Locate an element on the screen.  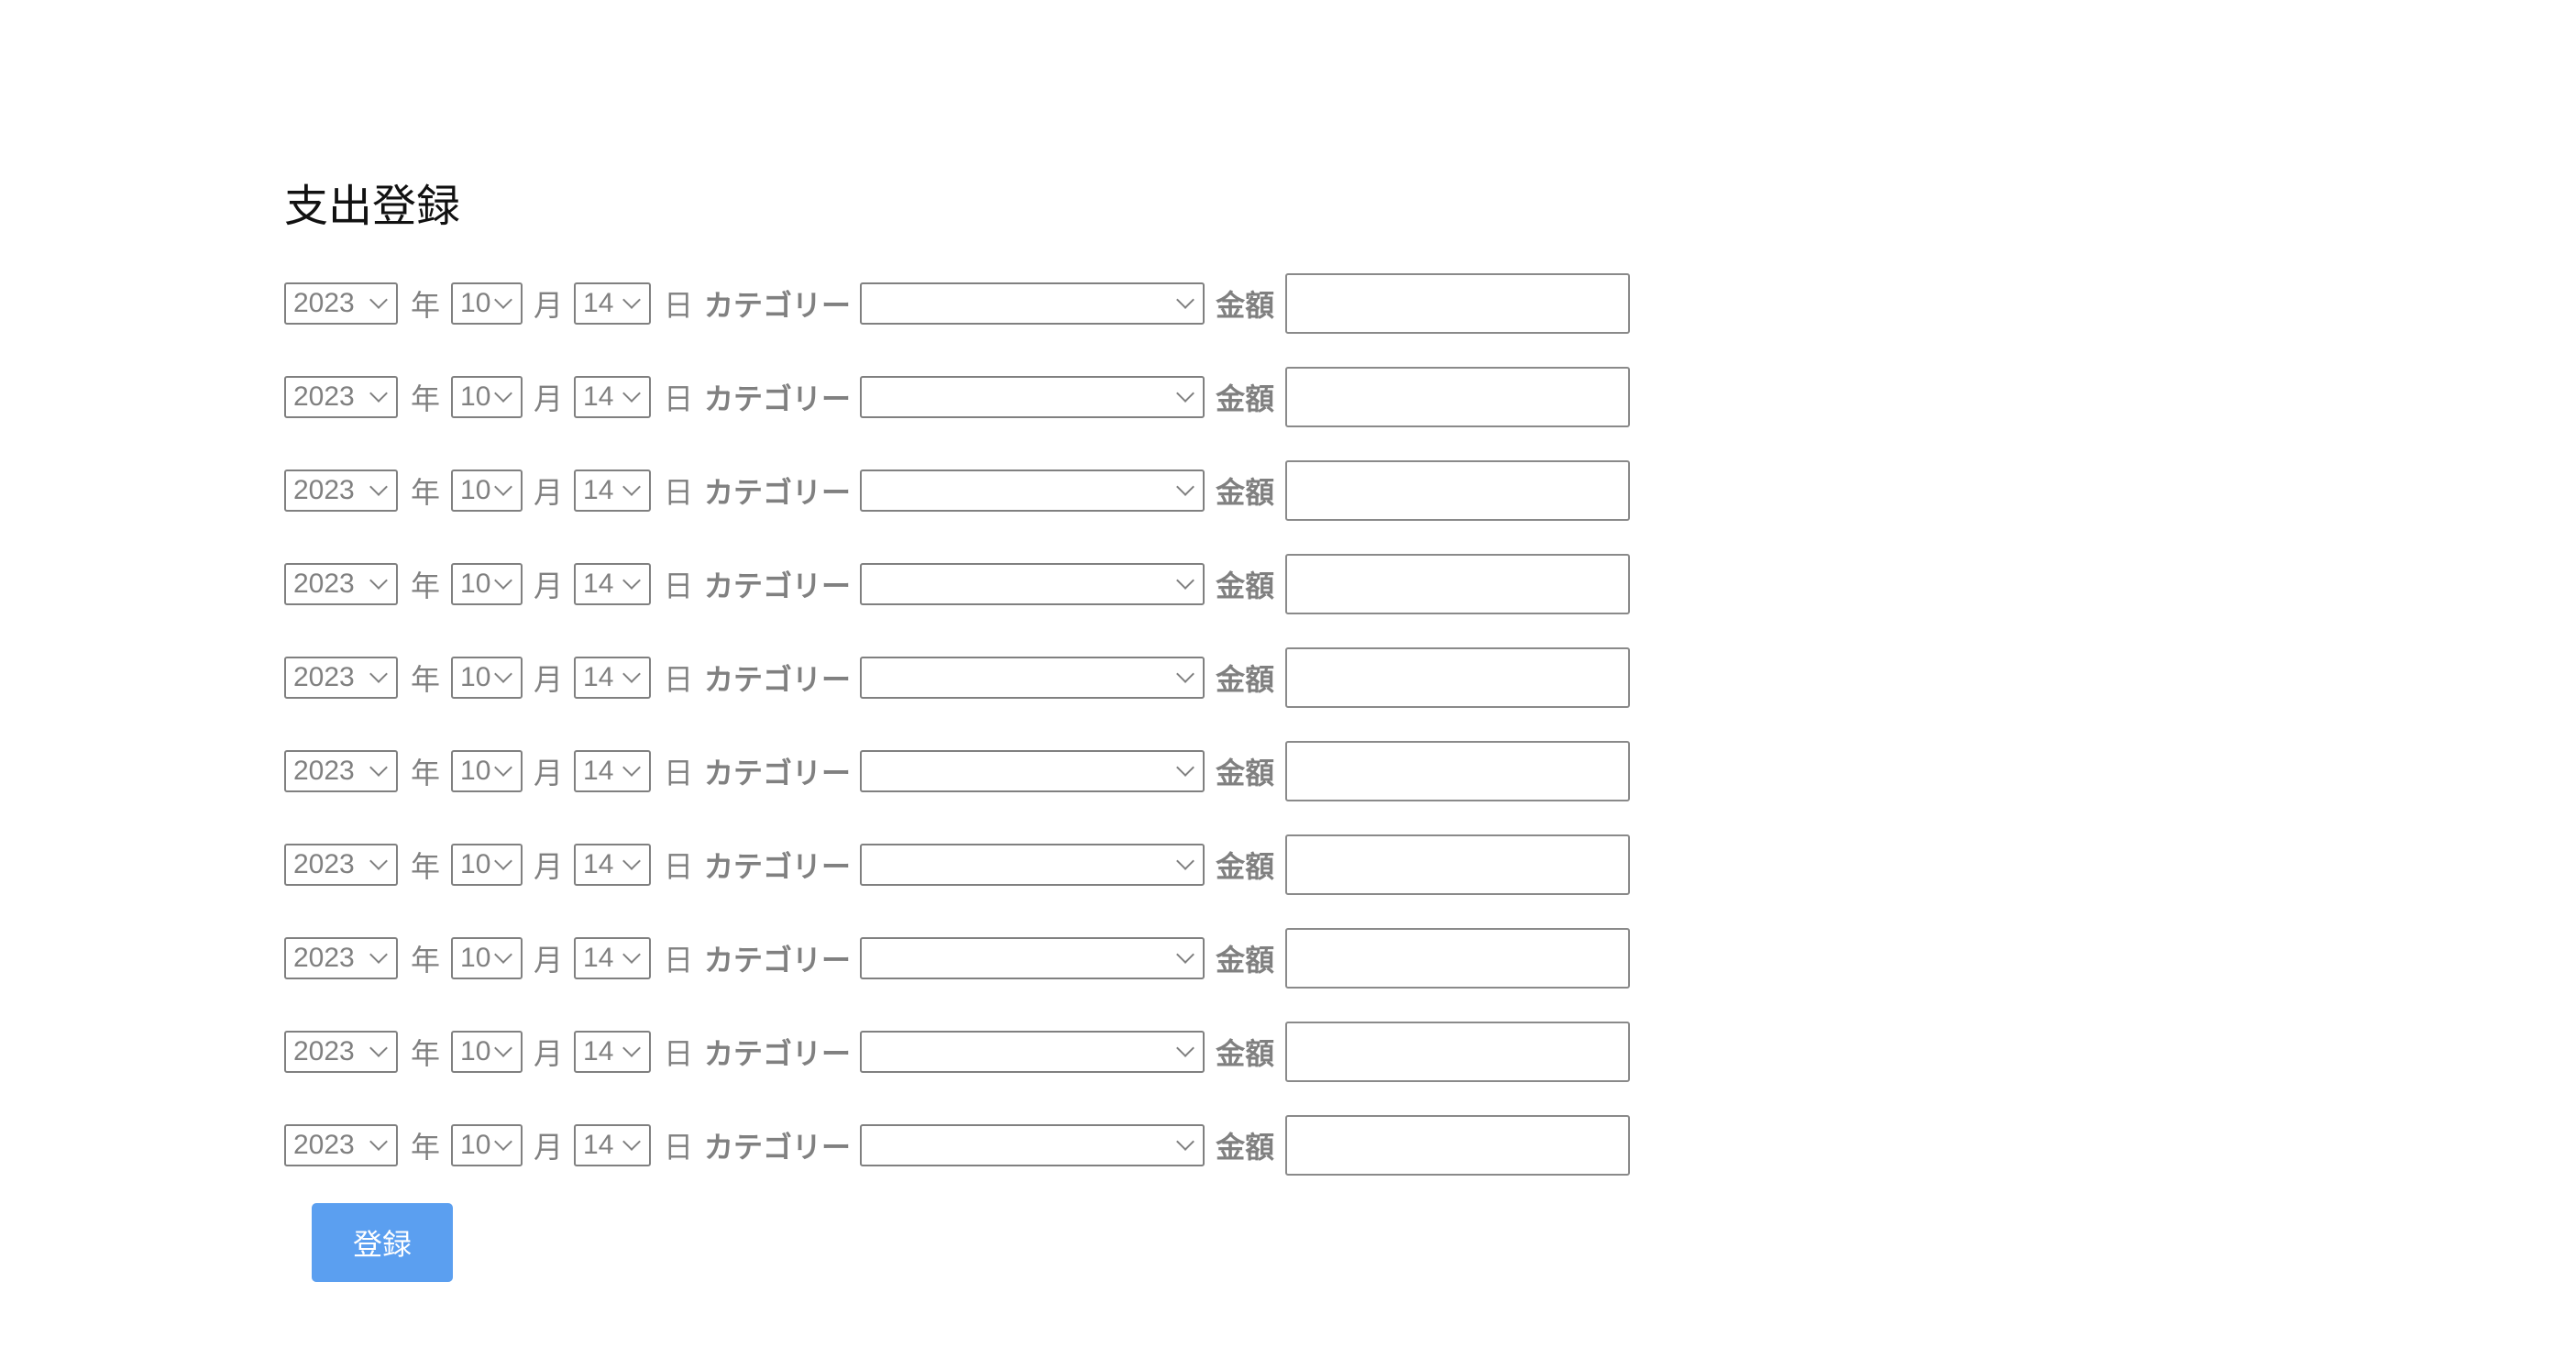
submit-button: 登録 is located at coordinates (382, 1242).